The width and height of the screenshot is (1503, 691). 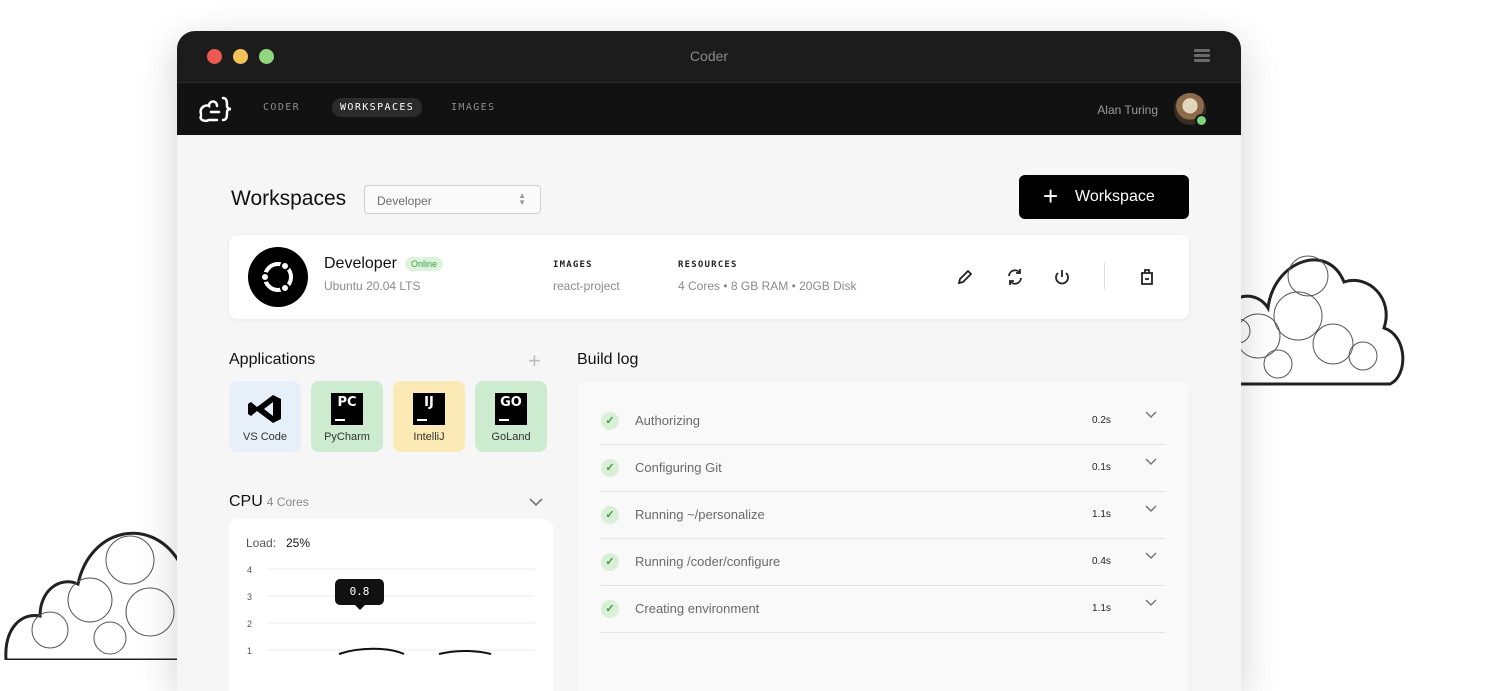 What do you see at coordinates (573, 265) in the screenshot?
I see `images-label: IMAGES` at bounding box center [573, 265].